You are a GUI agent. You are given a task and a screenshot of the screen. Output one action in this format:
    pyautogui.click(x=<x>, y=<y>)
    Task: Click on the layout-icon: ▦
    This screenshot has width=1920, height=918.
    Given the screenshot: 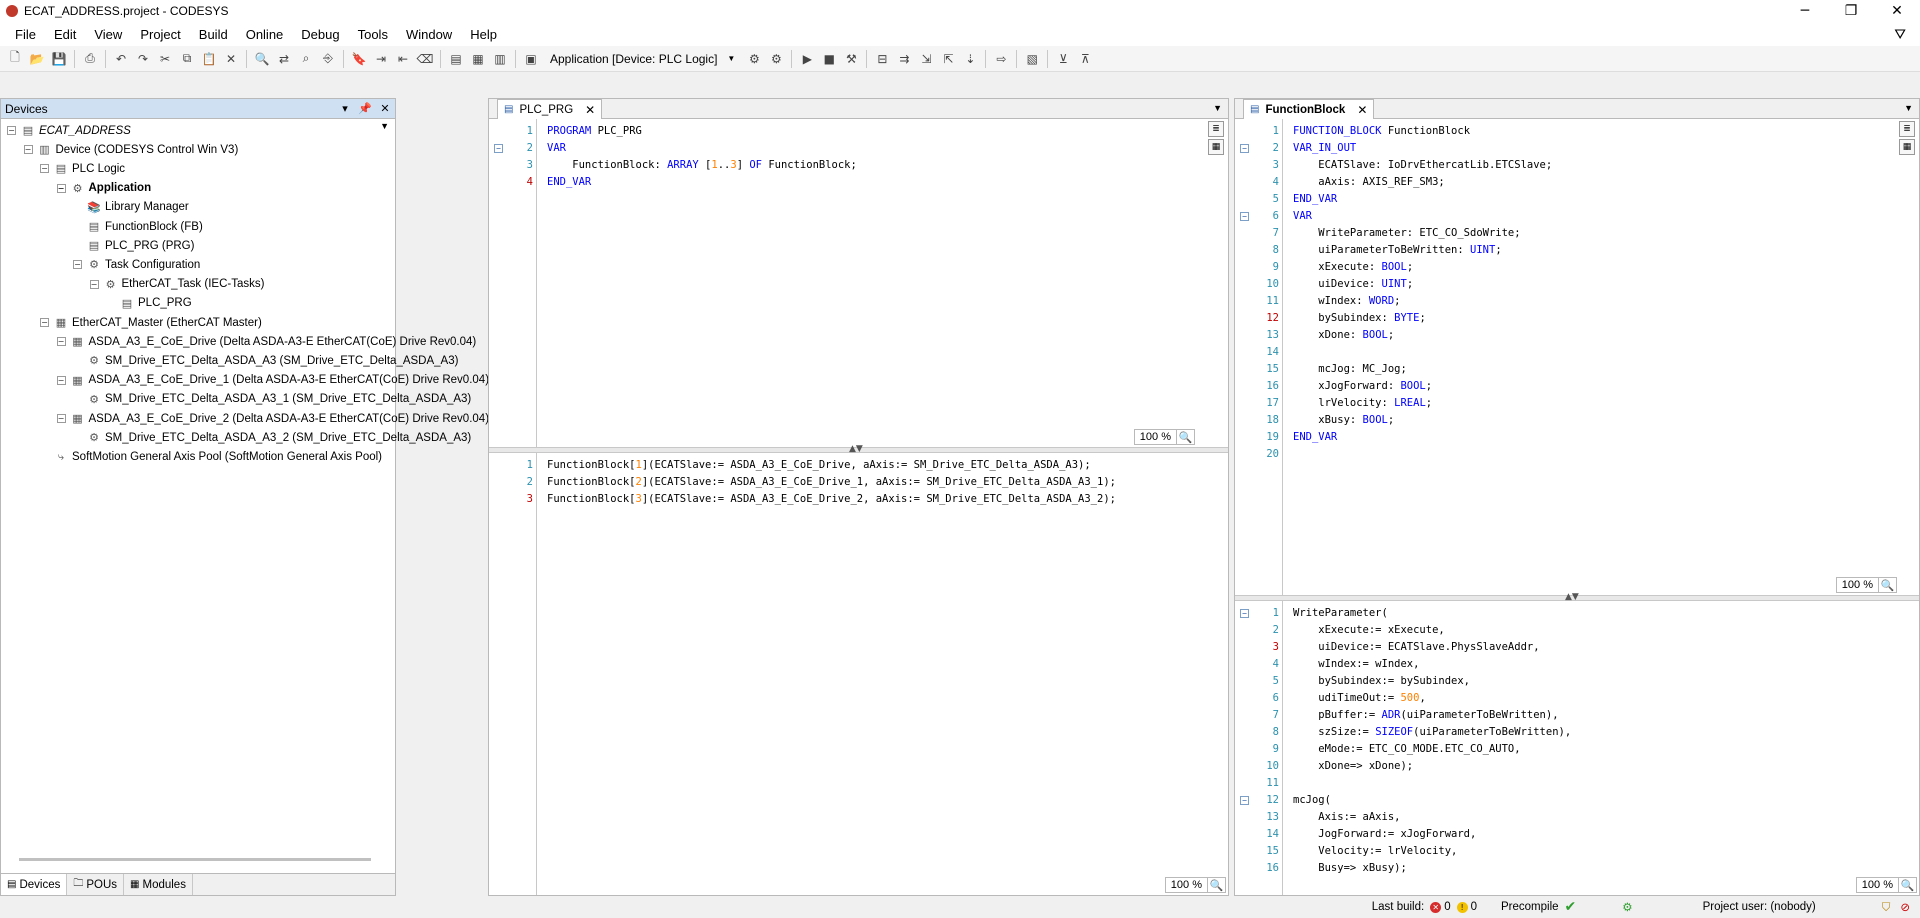 What is the action you would take?
    pyautogui.click(x=478, y=59)
    